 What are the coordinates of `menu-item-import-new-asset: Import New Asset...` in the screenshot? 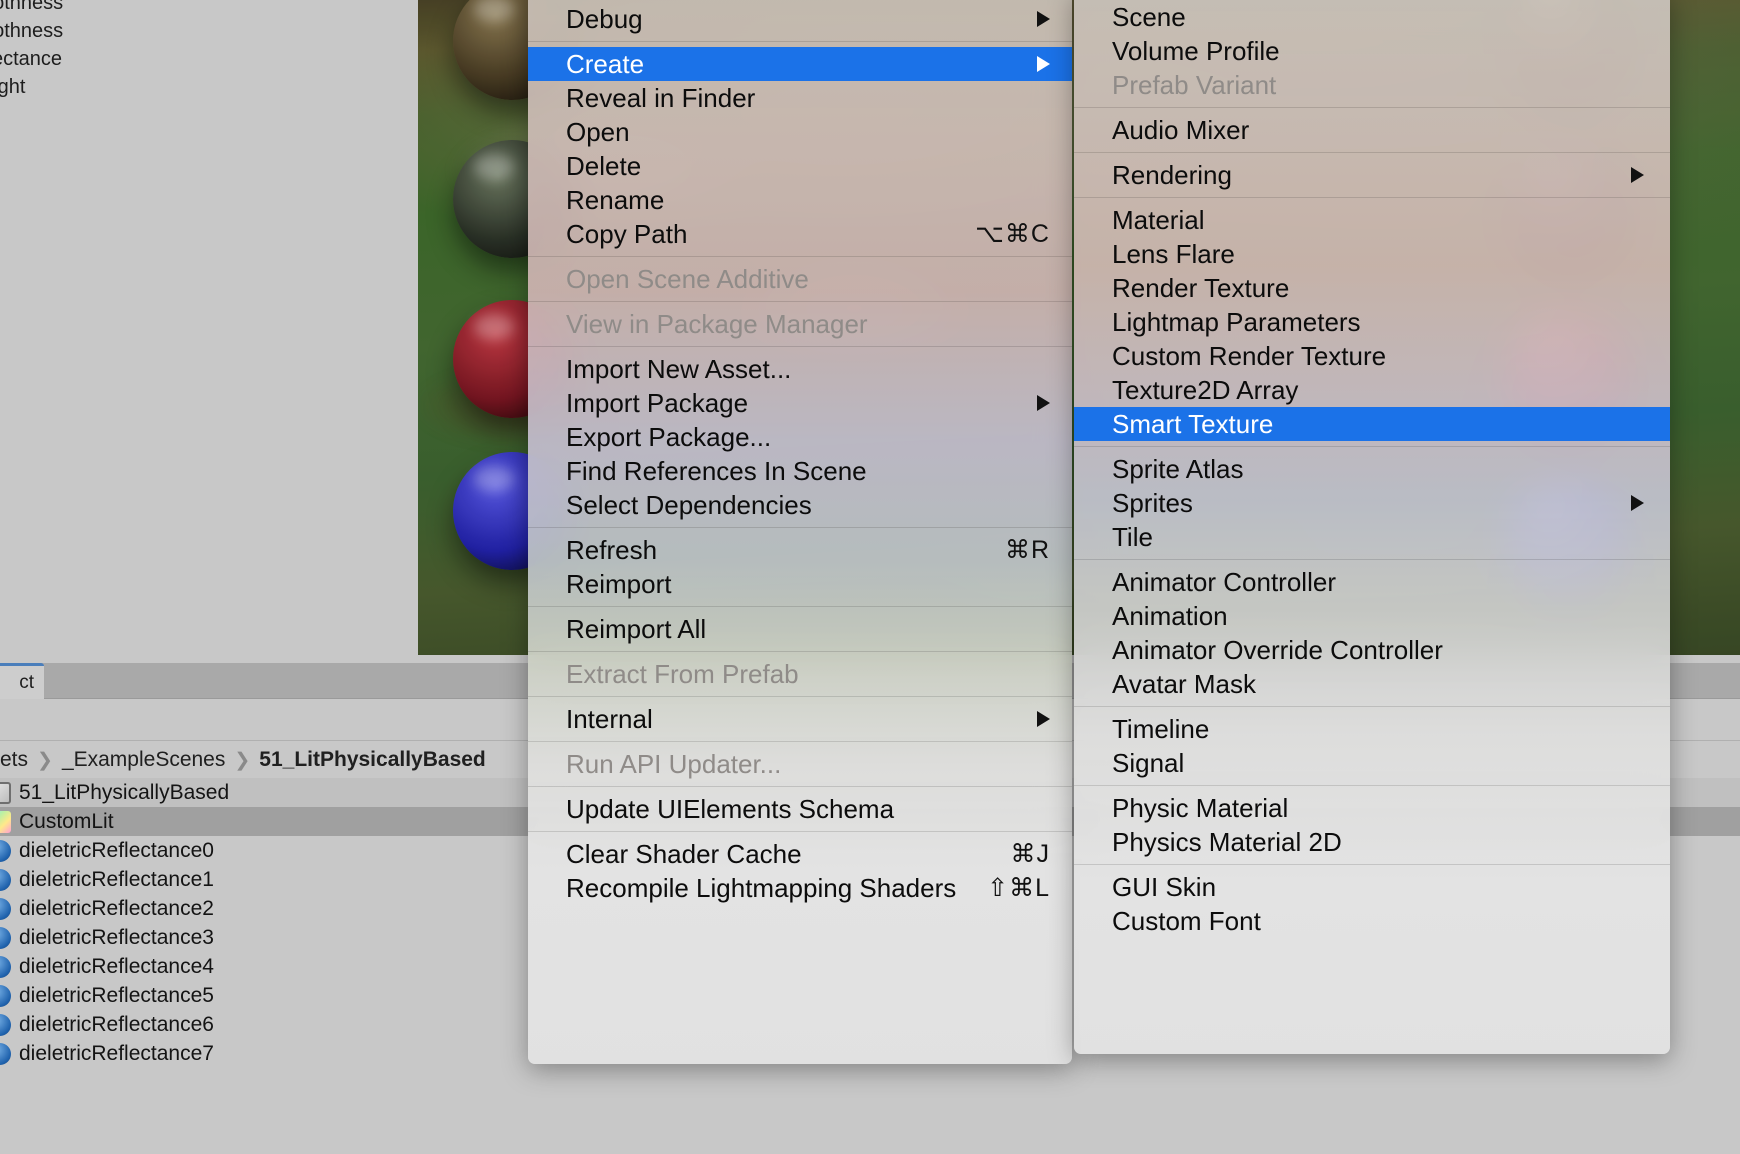 It's located at (800, 369).